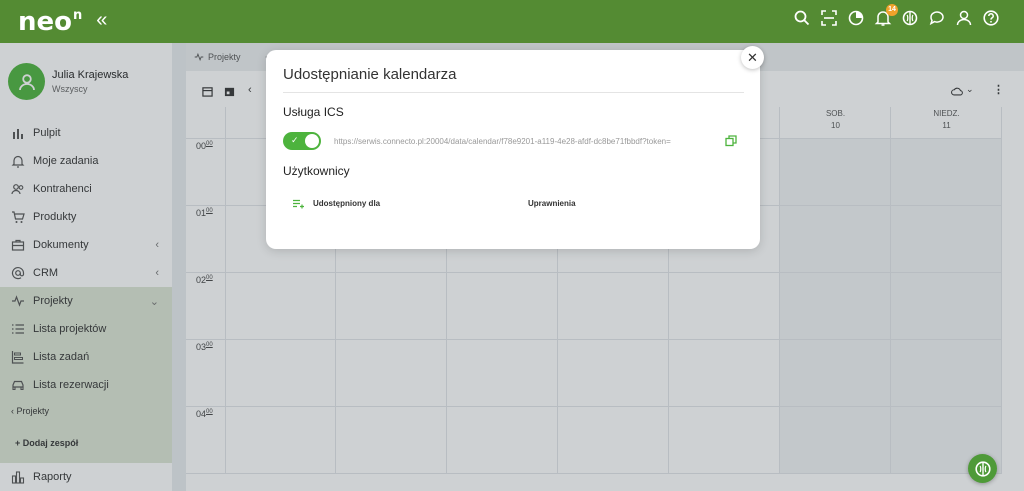 The height and width of the screenshot is (491, 1024). I want to click on close-dialog-button: ✕, so click(752, 57).